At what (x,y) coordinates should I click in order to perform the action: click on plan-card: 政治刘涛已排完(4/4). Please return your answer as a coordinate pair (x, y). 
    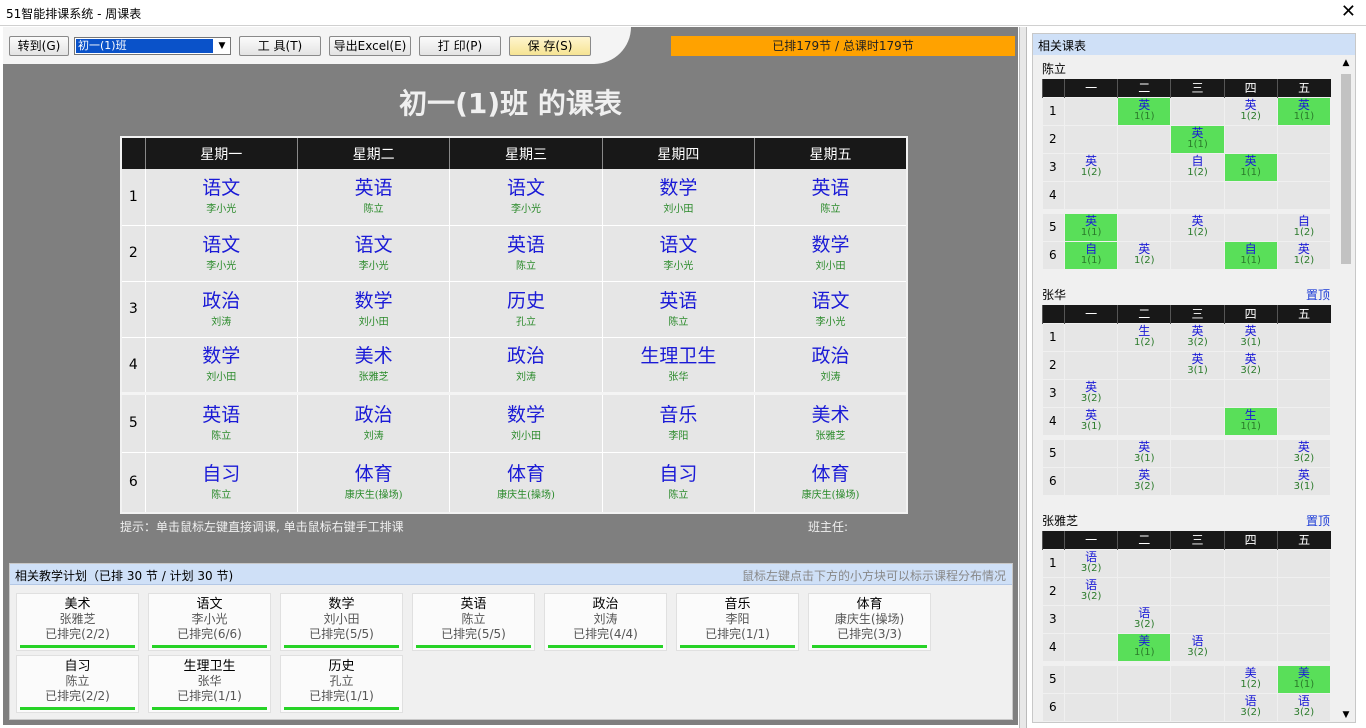
    Looking at the image, I should click on (605, 622).